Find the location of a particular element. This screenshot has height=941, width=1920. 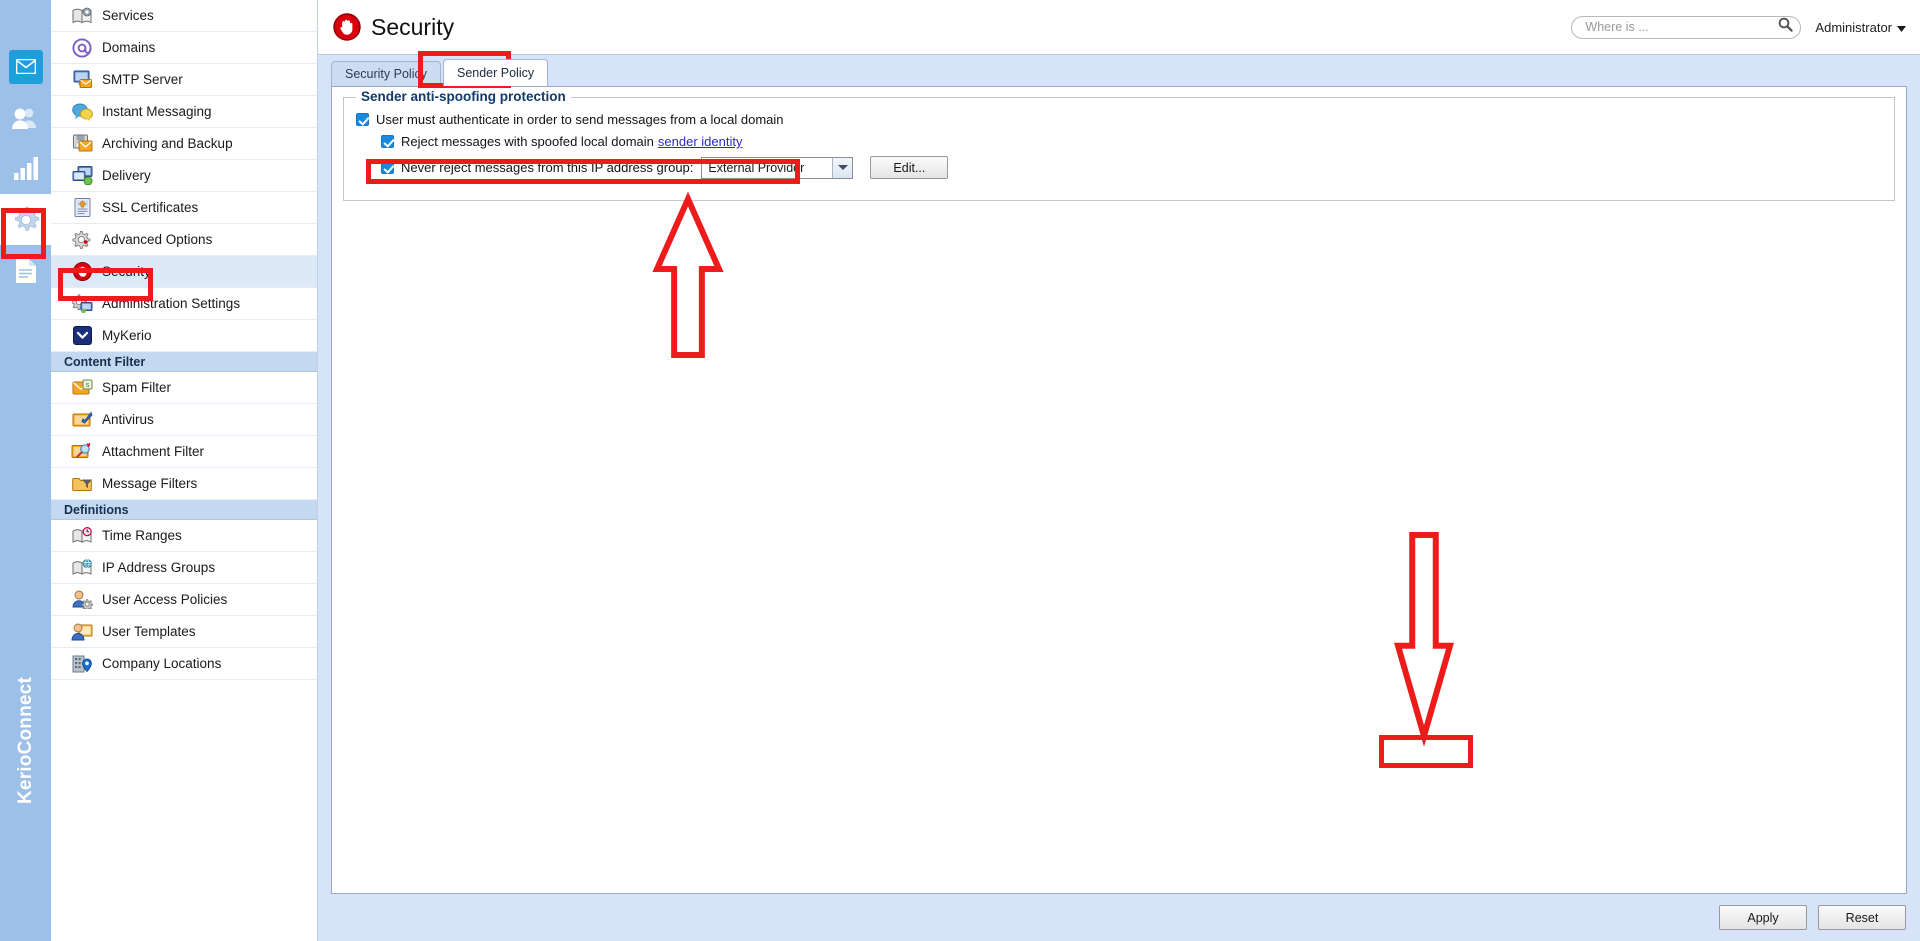

chart-rail-icon is located at coordinates (26, 169).